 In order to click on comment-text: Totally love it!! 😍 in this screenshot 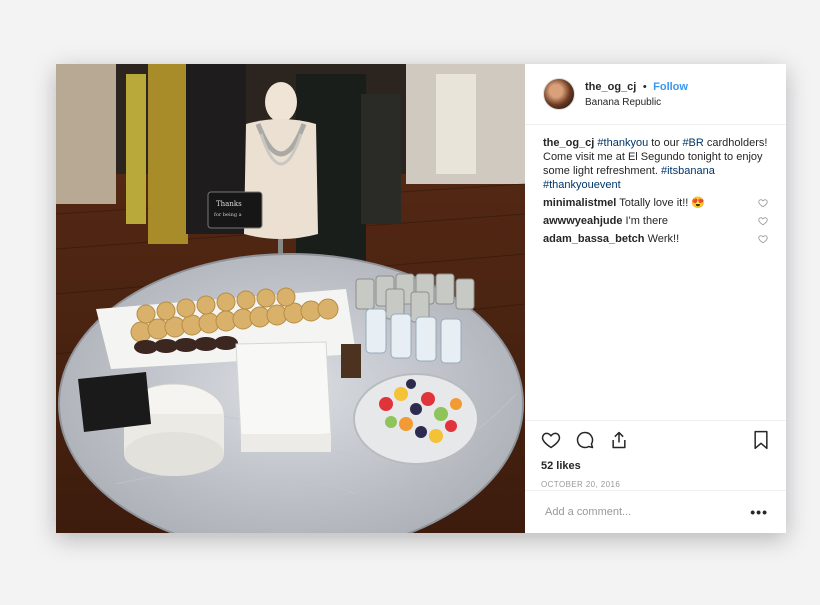, I will do `click(662, 203)`.